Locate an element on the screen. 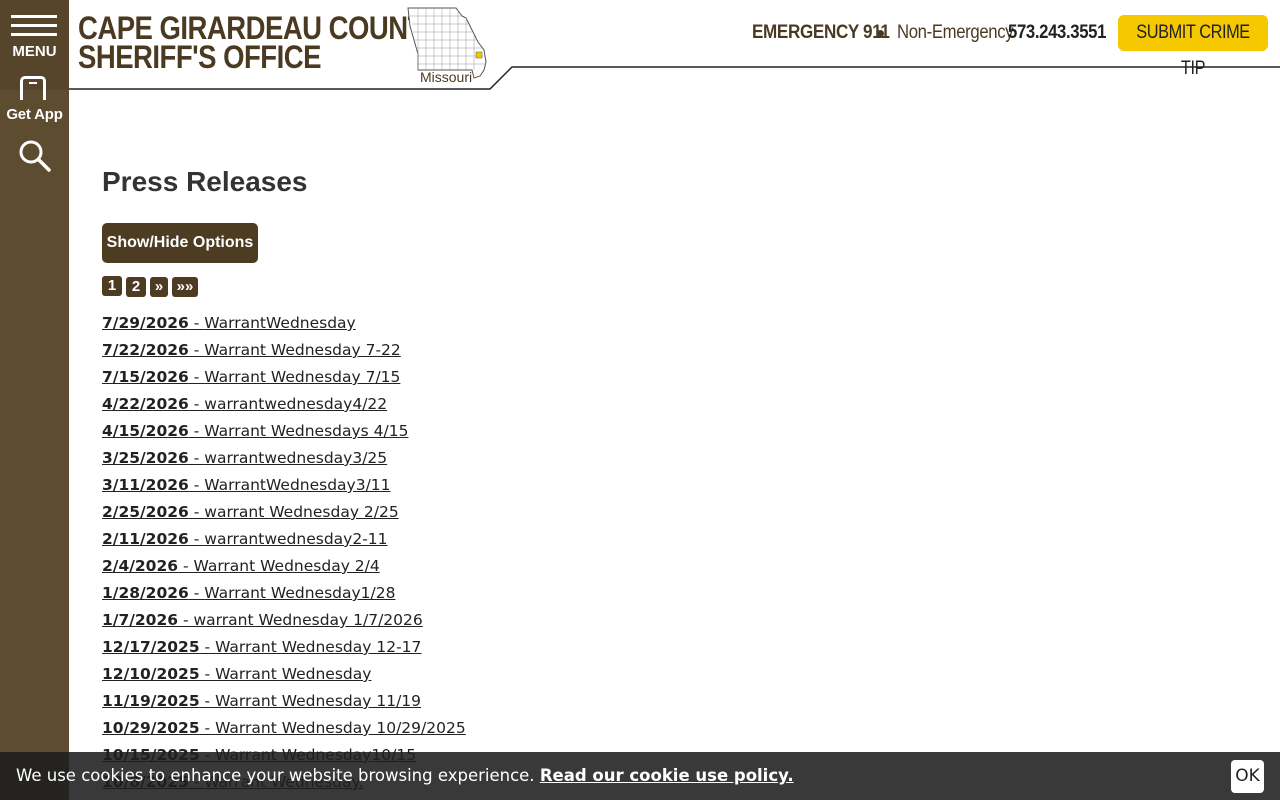 The image size is (1280, 800). press-release-link: 7/22/2026 - Warrant Wednesday 7-22 is located at coordinates (251, 350).